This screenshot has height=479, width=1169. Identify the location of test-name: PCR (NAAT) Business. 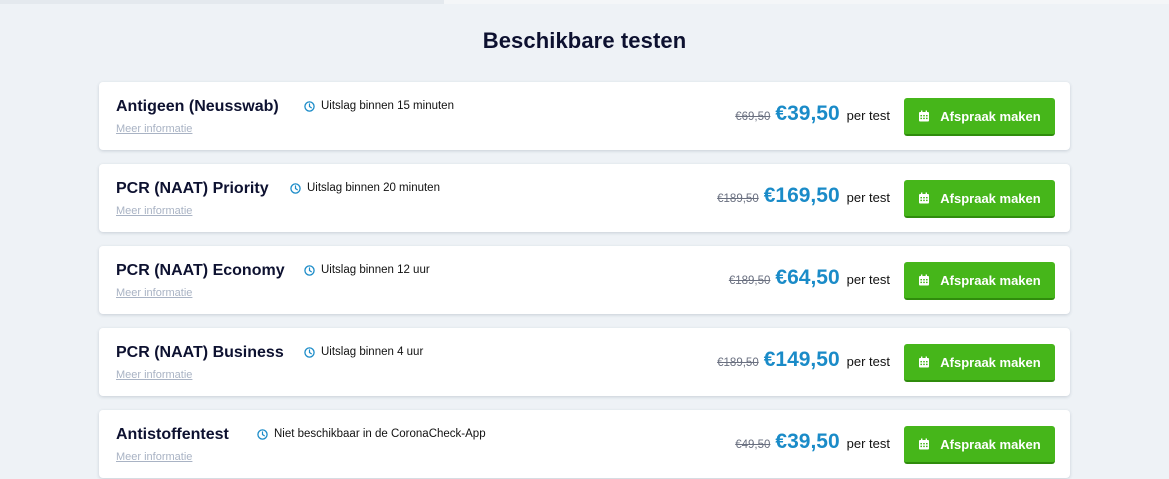
(200, 352).